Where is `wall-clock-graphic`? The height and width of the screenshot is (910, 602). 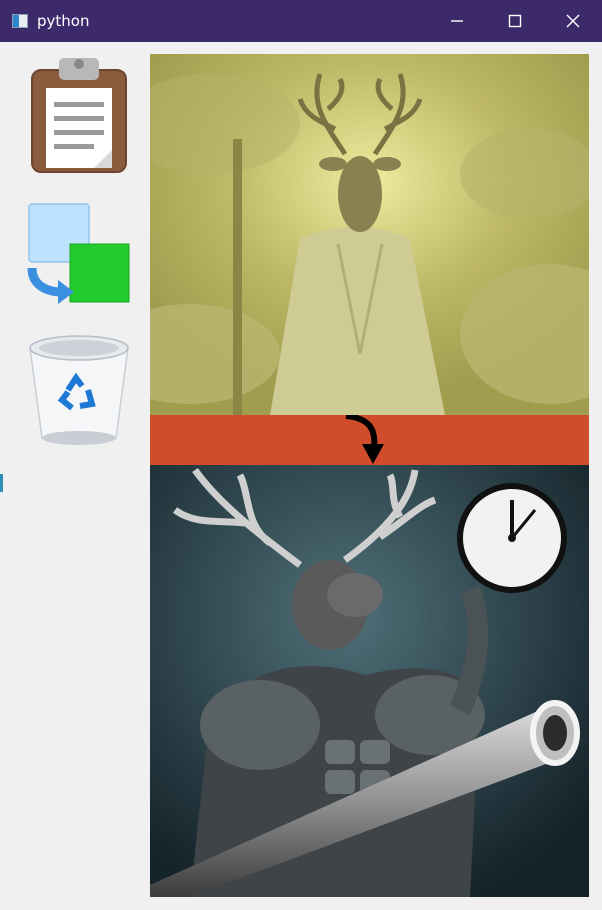
wall-clock-graphic is located at coordinates (512, 538).